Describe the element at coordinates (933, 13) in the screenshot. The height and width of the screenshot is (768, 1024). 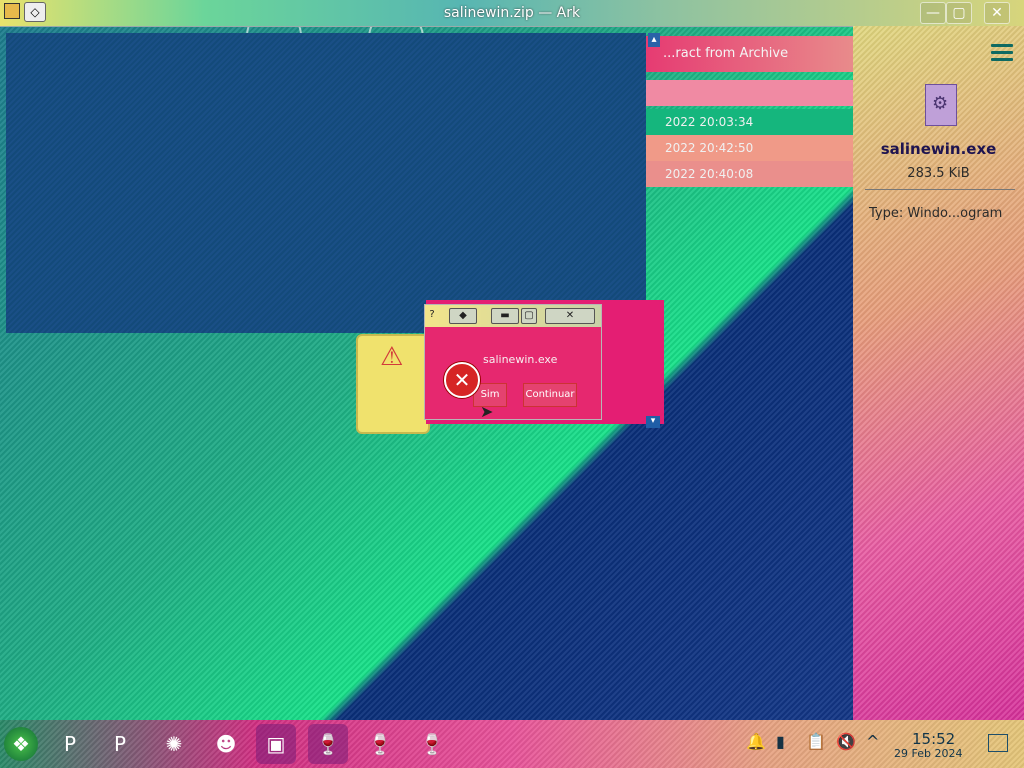
I see `minimize-button: —` at that location.